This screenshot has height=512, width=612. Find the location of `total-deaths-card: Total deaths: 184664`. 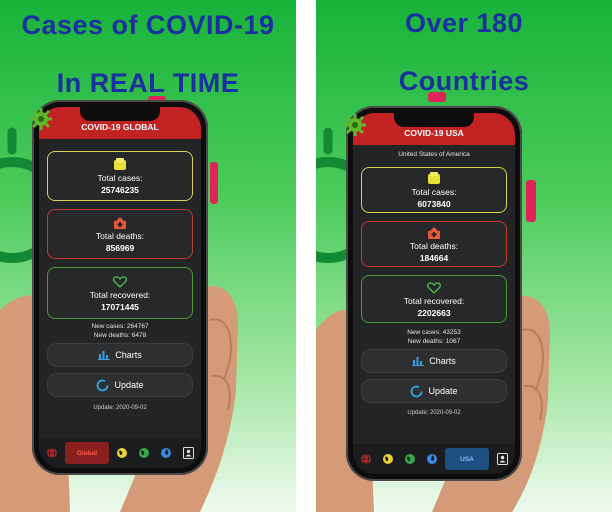

total-deaths-card: Total deaths: 184664 is located at coordinates (434, 244).